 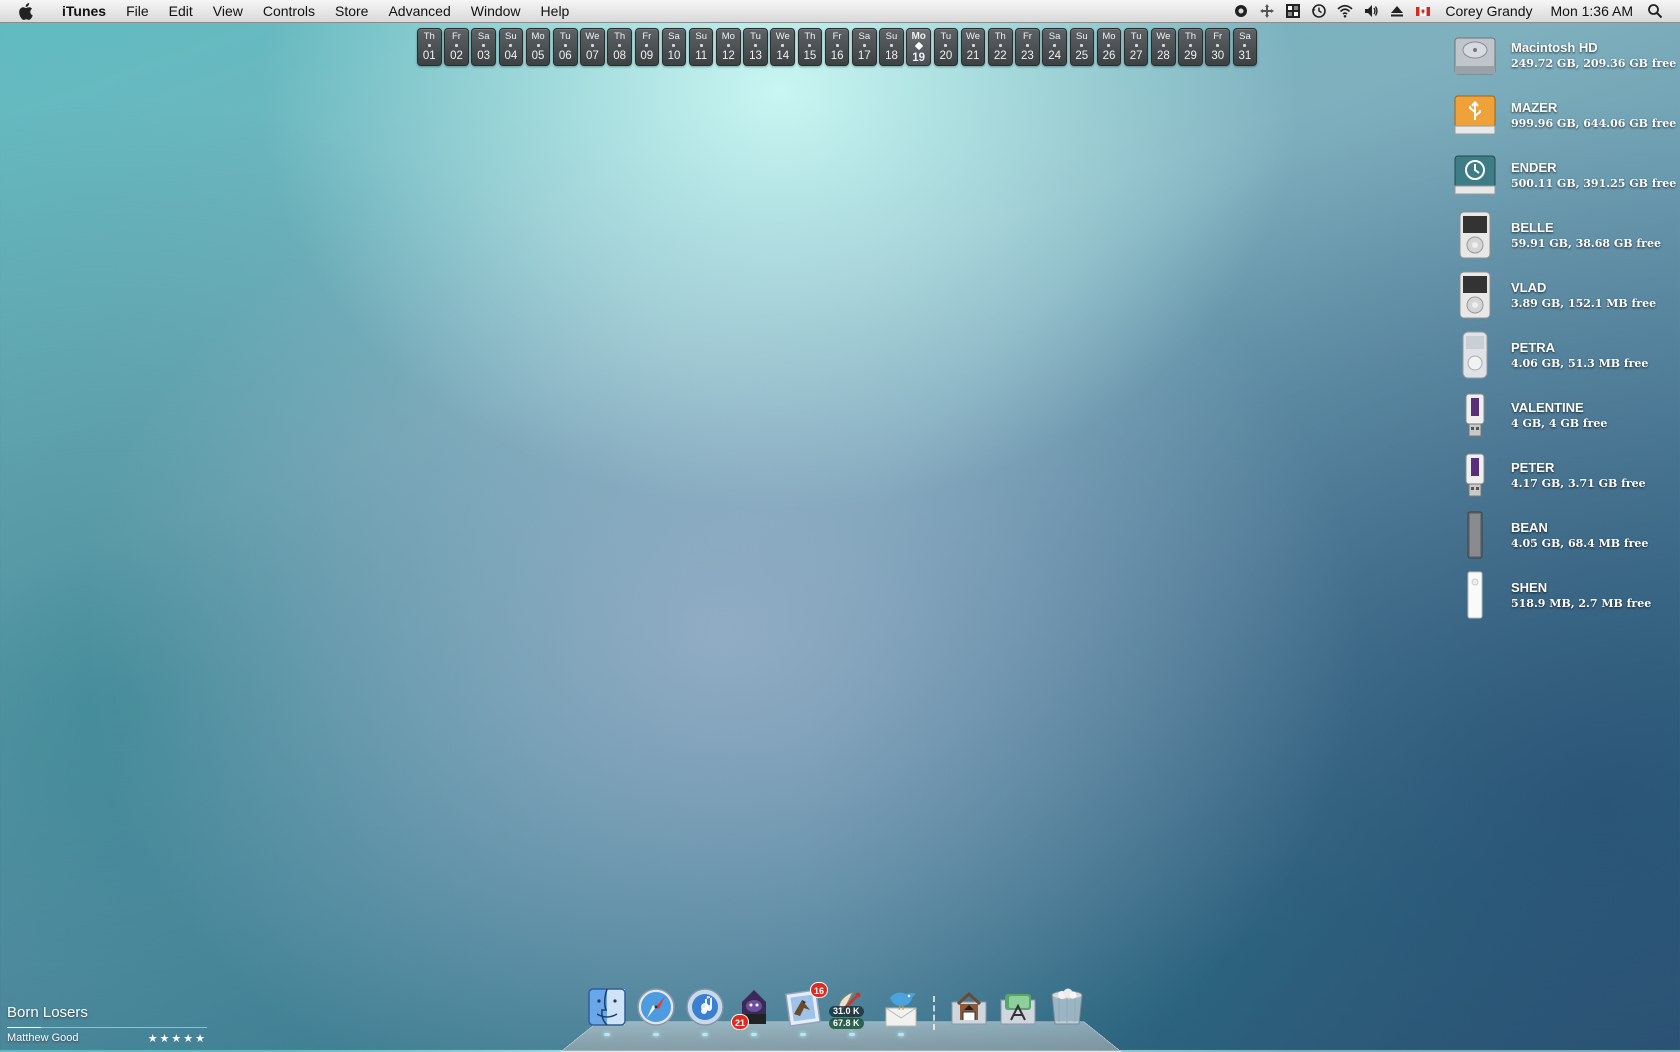 I want to click on menu-advanced: Advanced, so click(x=419, y=11).